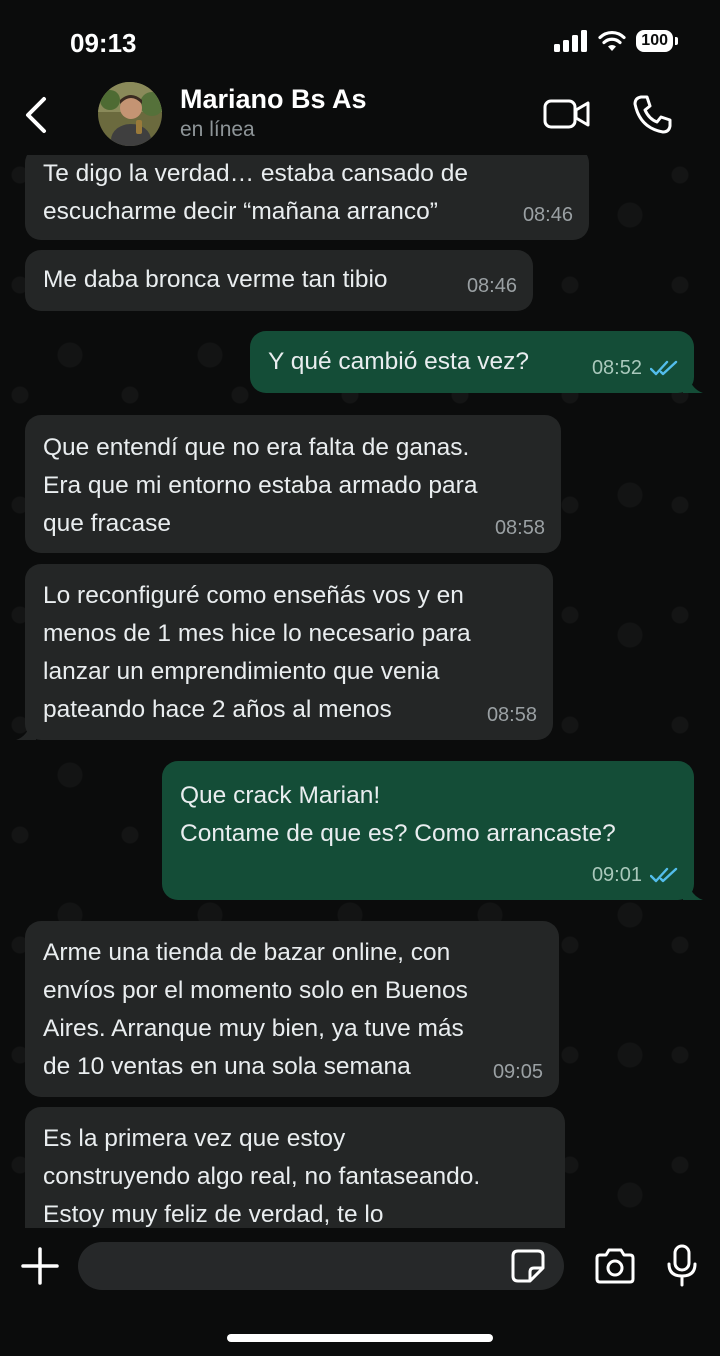 The width and height of the screenshot is (720, 1356). What do you see at coordinates (321, 1266) in the screenshot?
I see `message-input` at bounding box center [321, 1266].